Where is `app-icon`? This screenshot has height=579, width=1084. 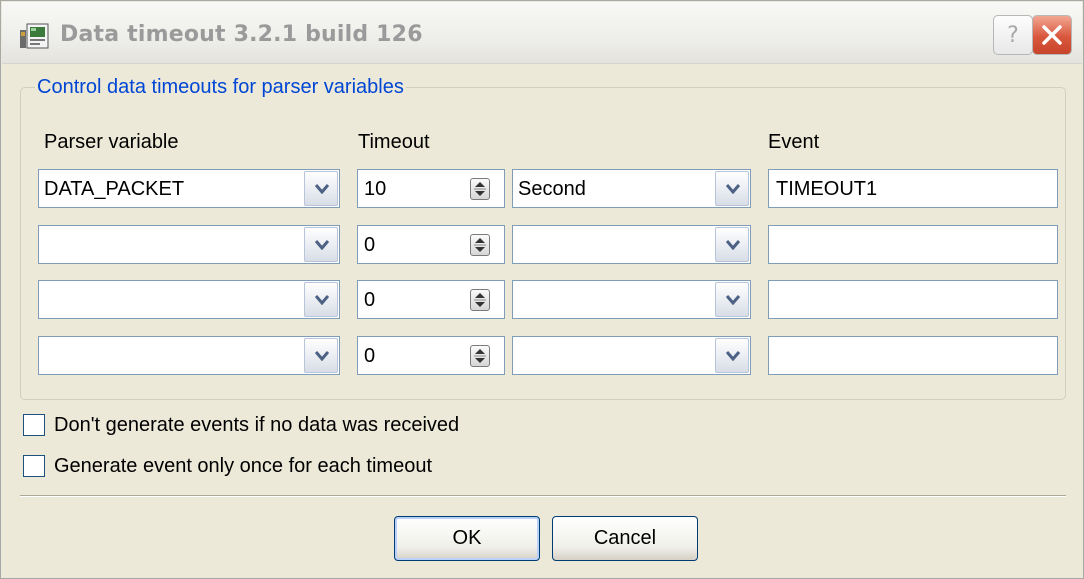
app-icon is located at coordinates (34, 36).